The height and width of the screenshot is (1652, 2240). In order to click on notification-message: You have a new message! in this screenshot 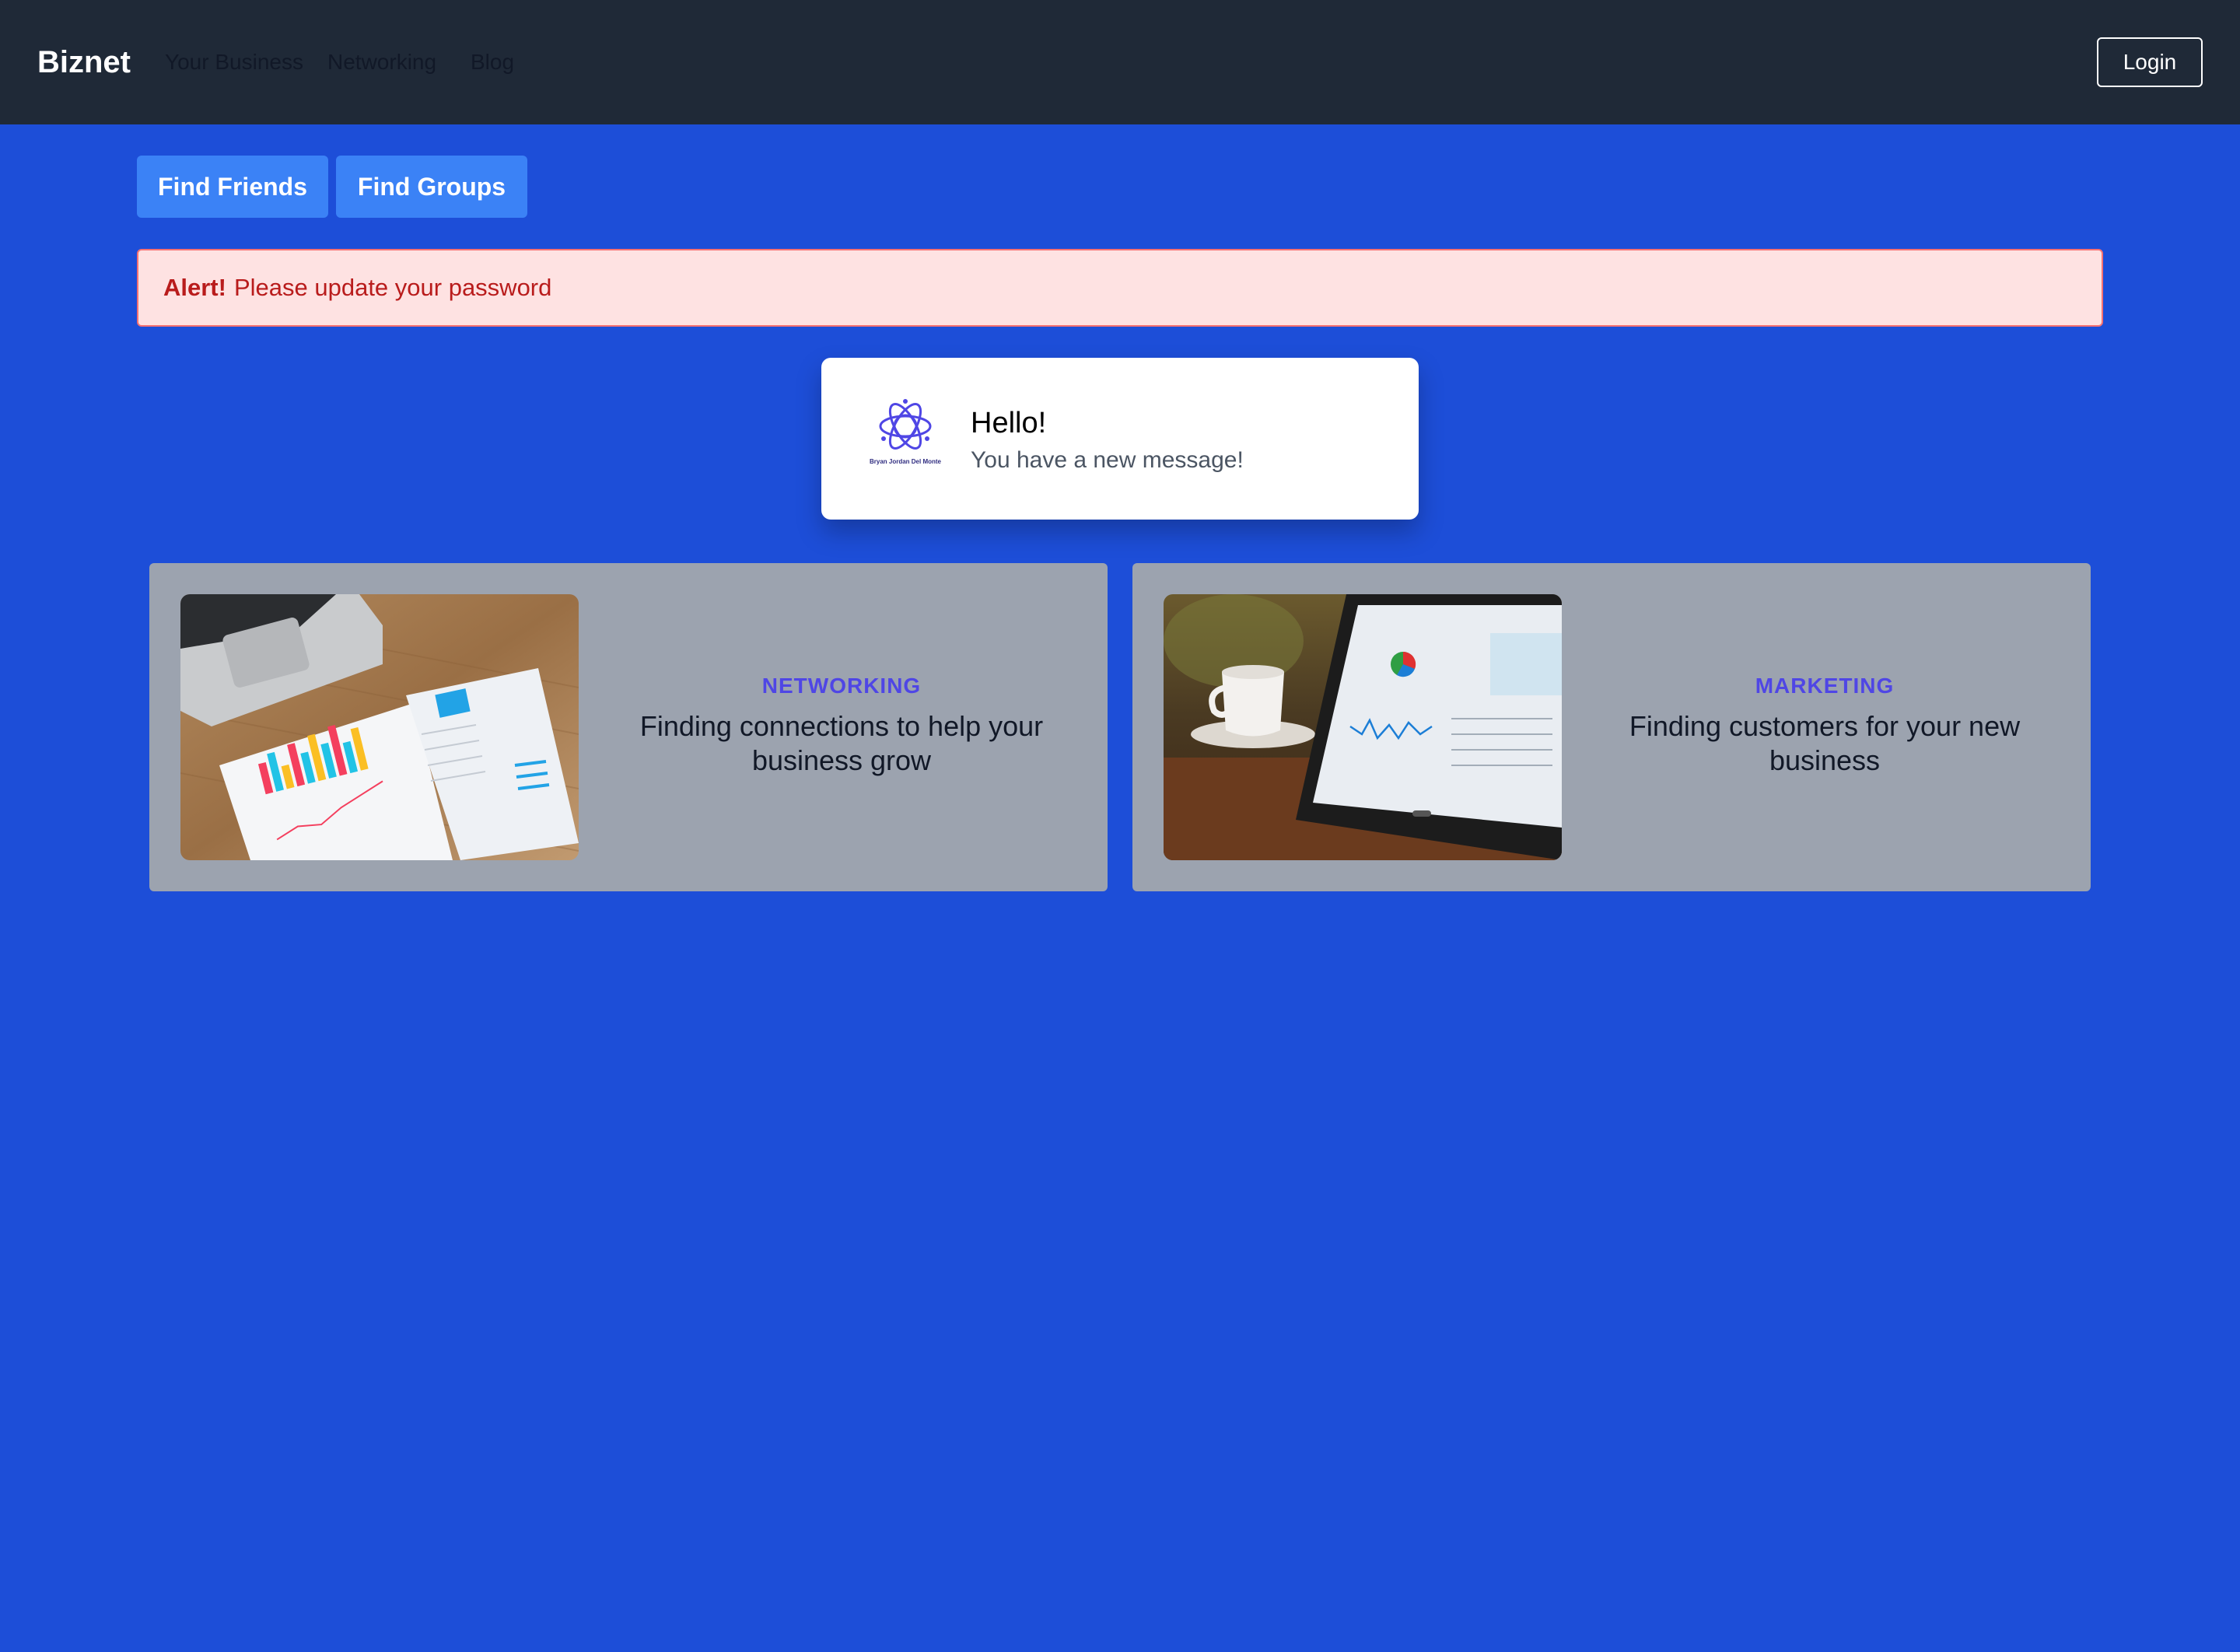, I will do `click(1108, 460)`.